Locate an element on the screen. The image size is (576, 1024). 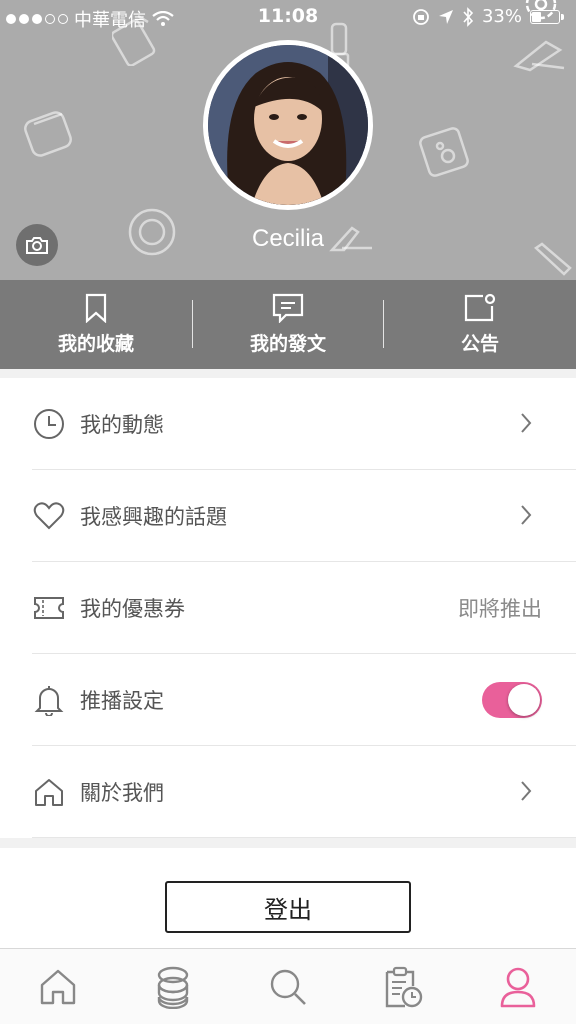
avatar-photo is located at coordinates (288, 125).